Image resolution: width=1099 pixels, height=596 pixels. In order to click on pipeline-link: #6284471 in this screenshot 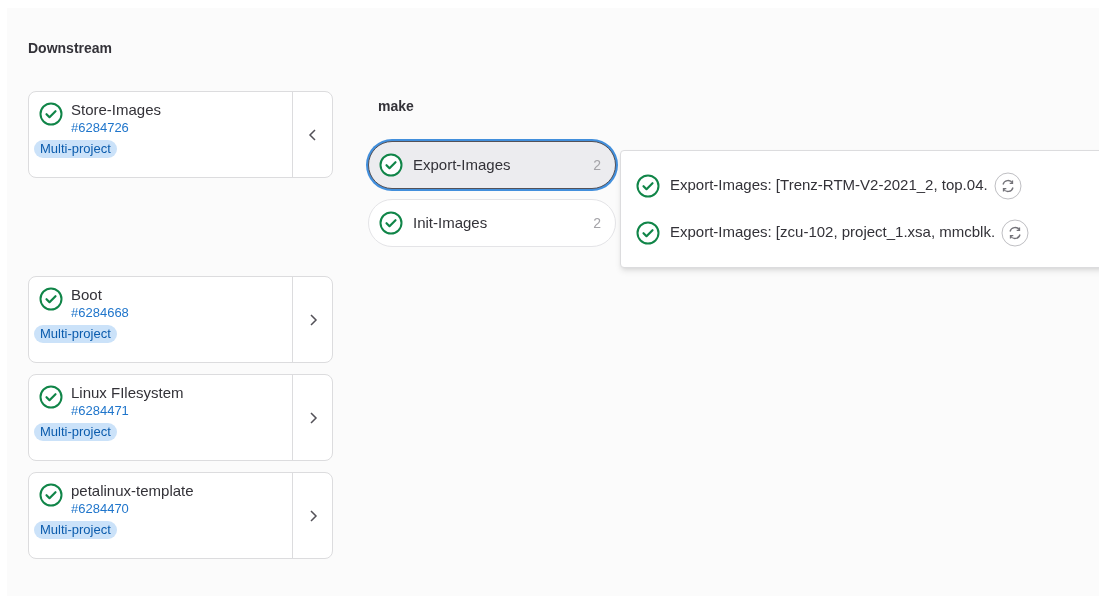, I will do `click(127, 411)`.